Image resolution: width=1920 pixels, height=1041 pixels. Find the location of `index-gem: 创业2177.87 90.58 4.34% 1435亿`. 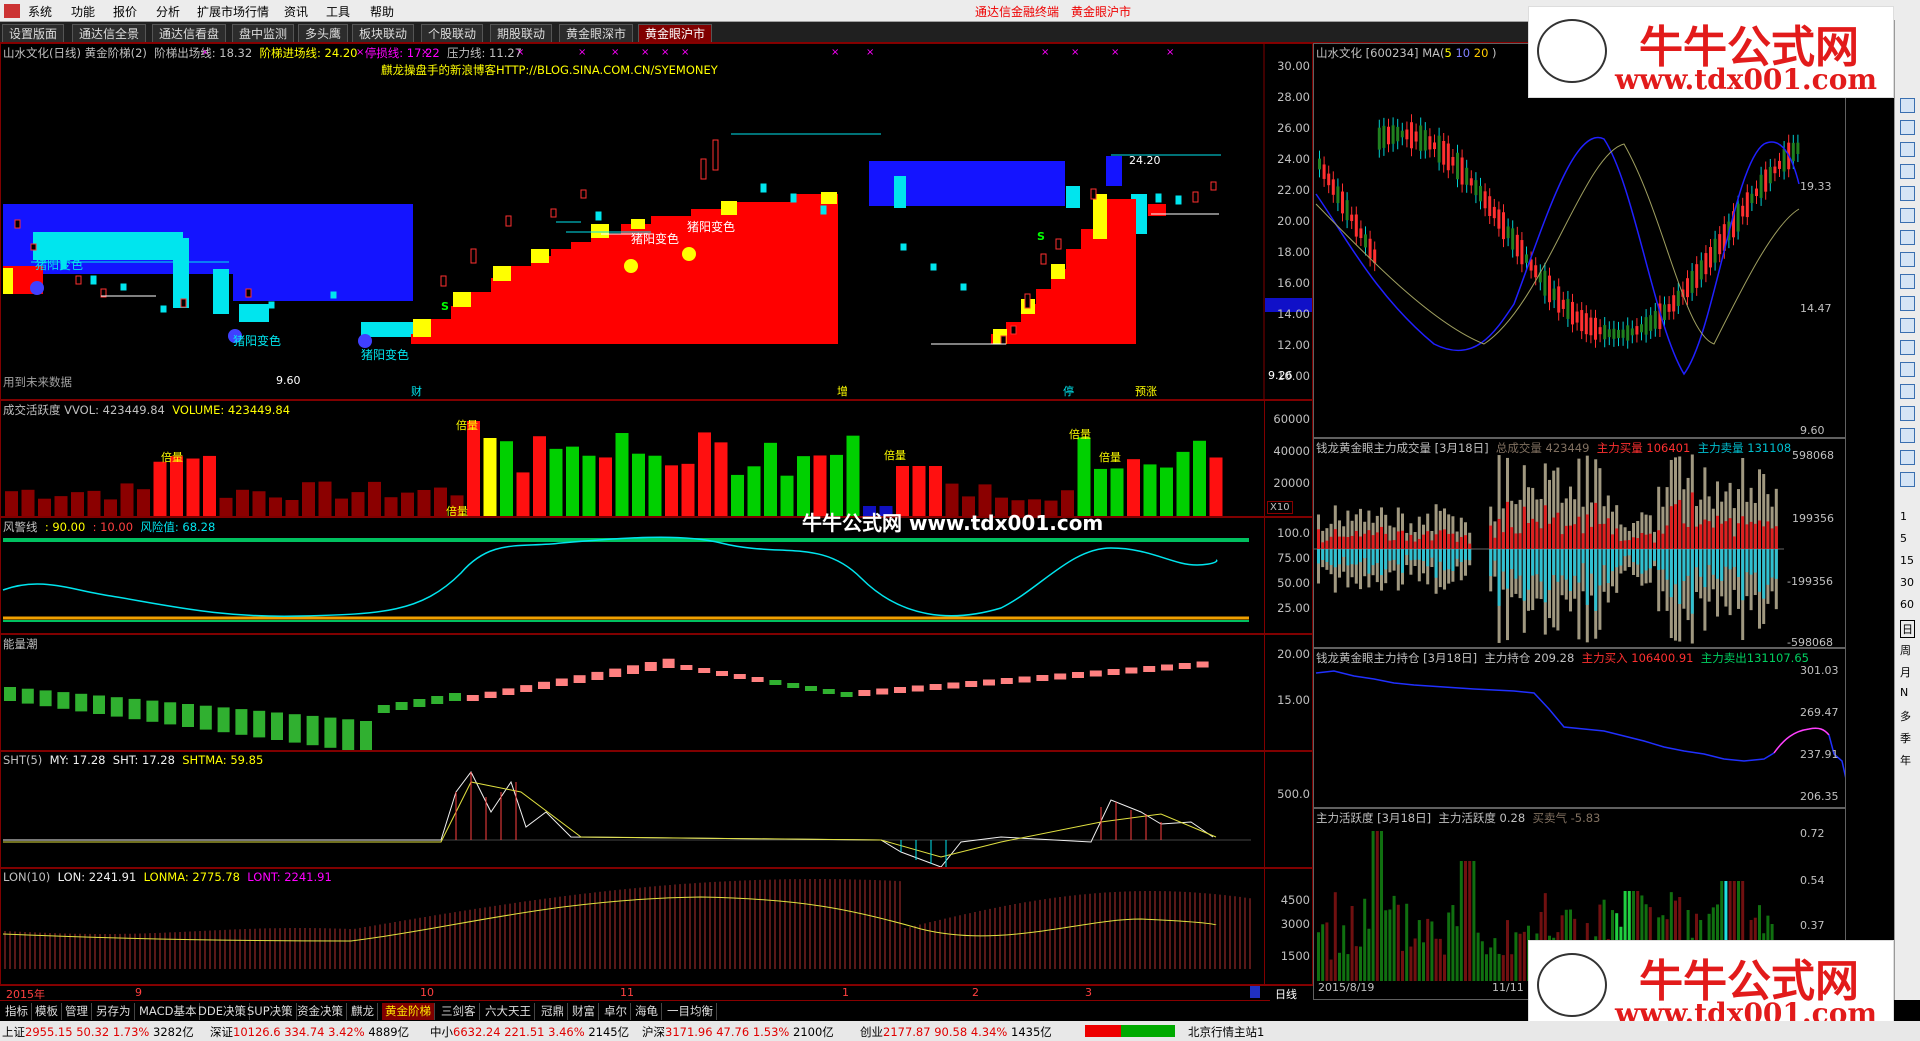

index-gem: 创业2177.87 90.58 4.34% 1435亿 is located at coordinates (956, 1032).